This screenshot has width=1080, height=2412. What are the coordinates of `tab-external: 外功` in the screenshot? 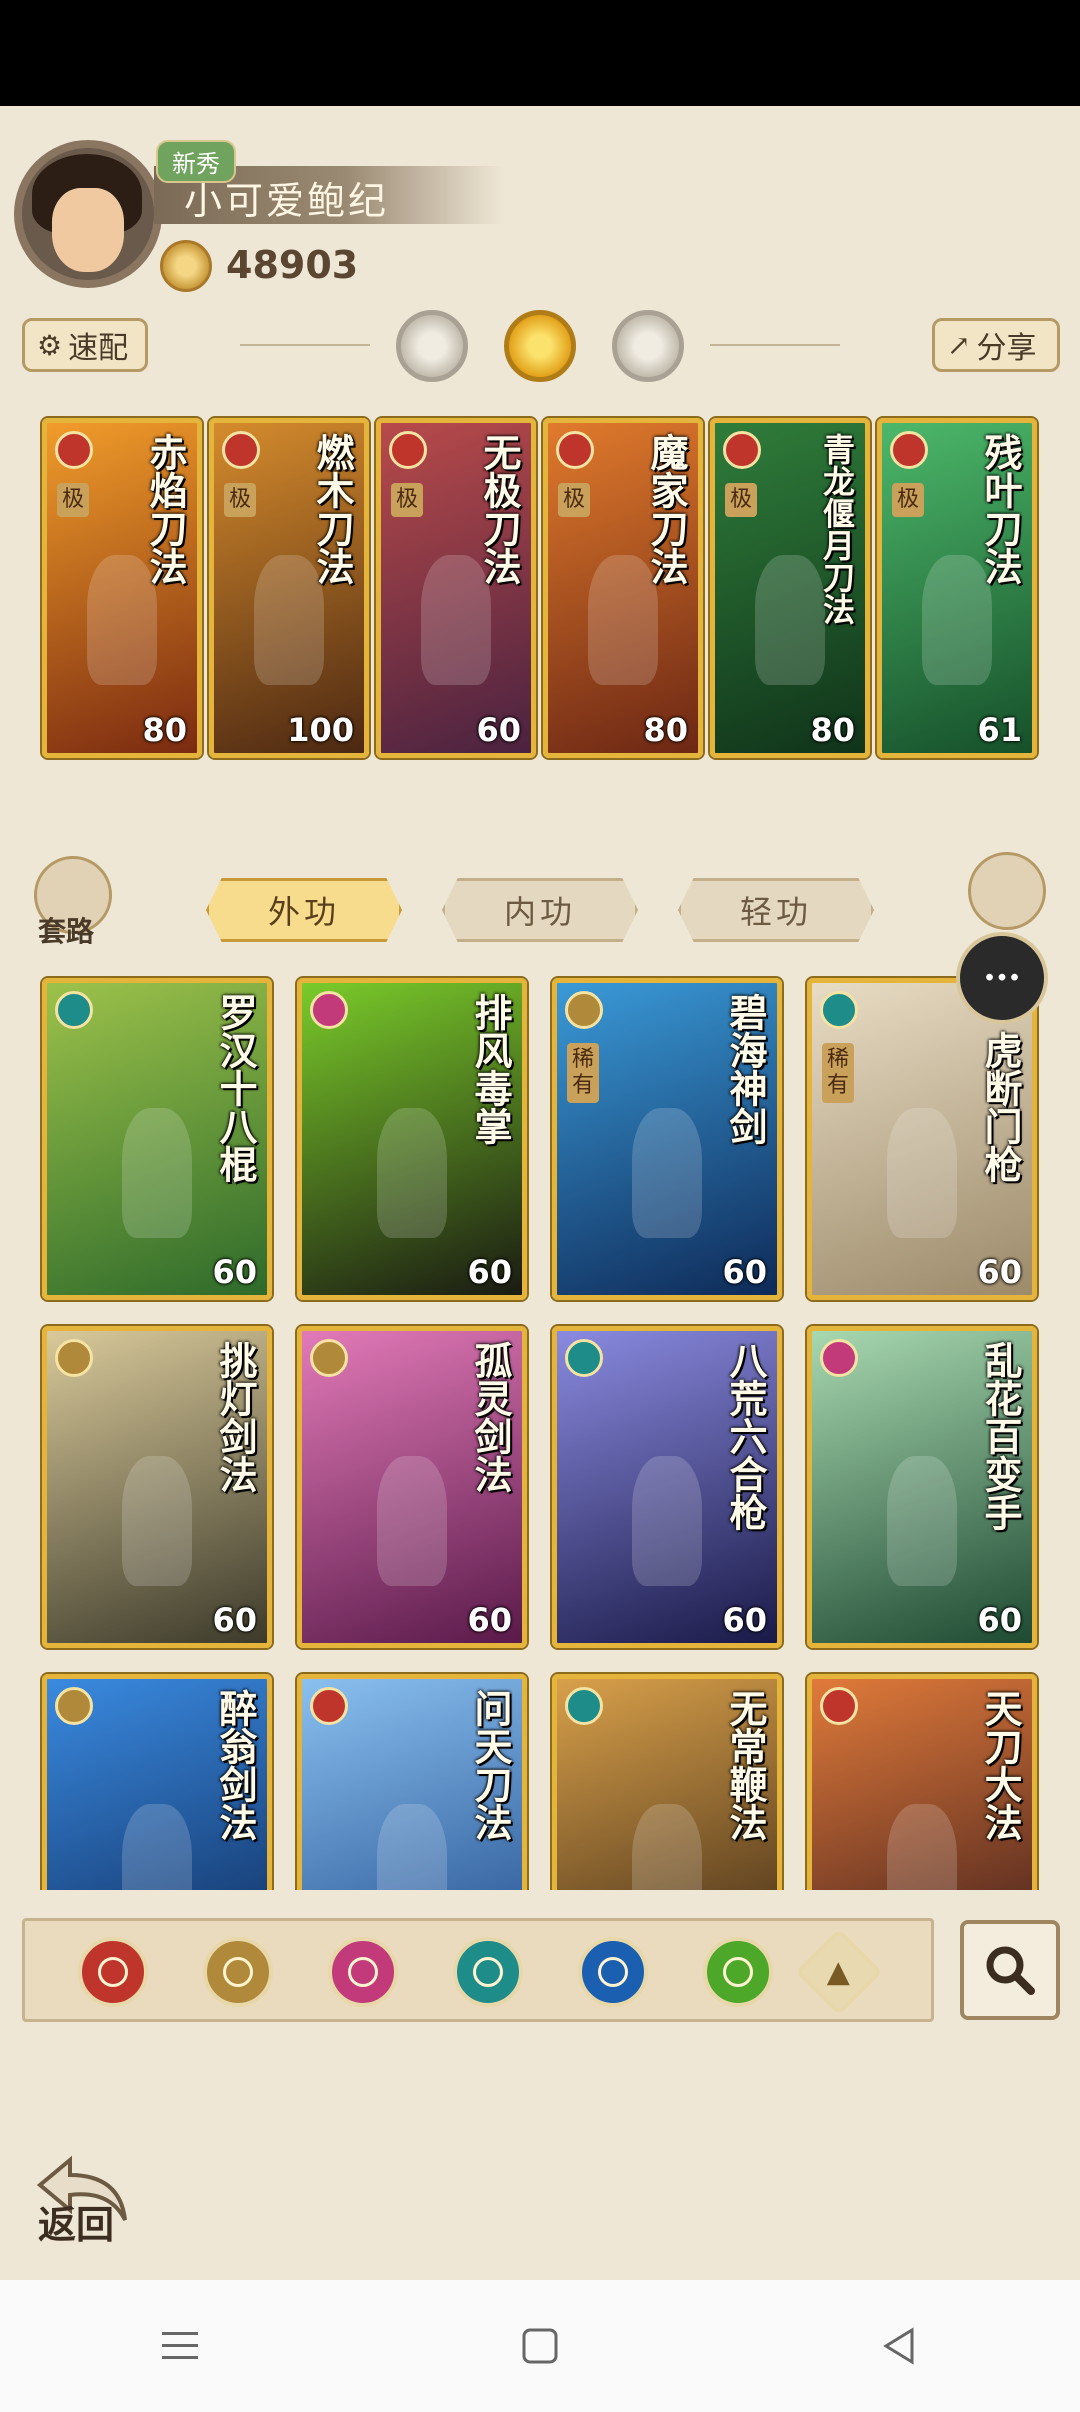 It's located at (304, 910).